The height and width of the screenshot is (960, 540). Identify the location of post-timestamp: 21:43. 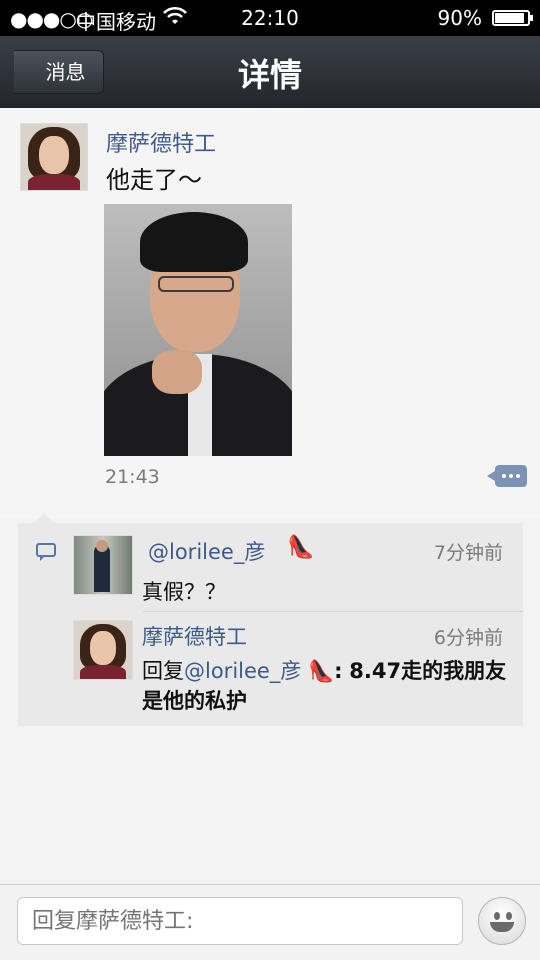
(132, 477).